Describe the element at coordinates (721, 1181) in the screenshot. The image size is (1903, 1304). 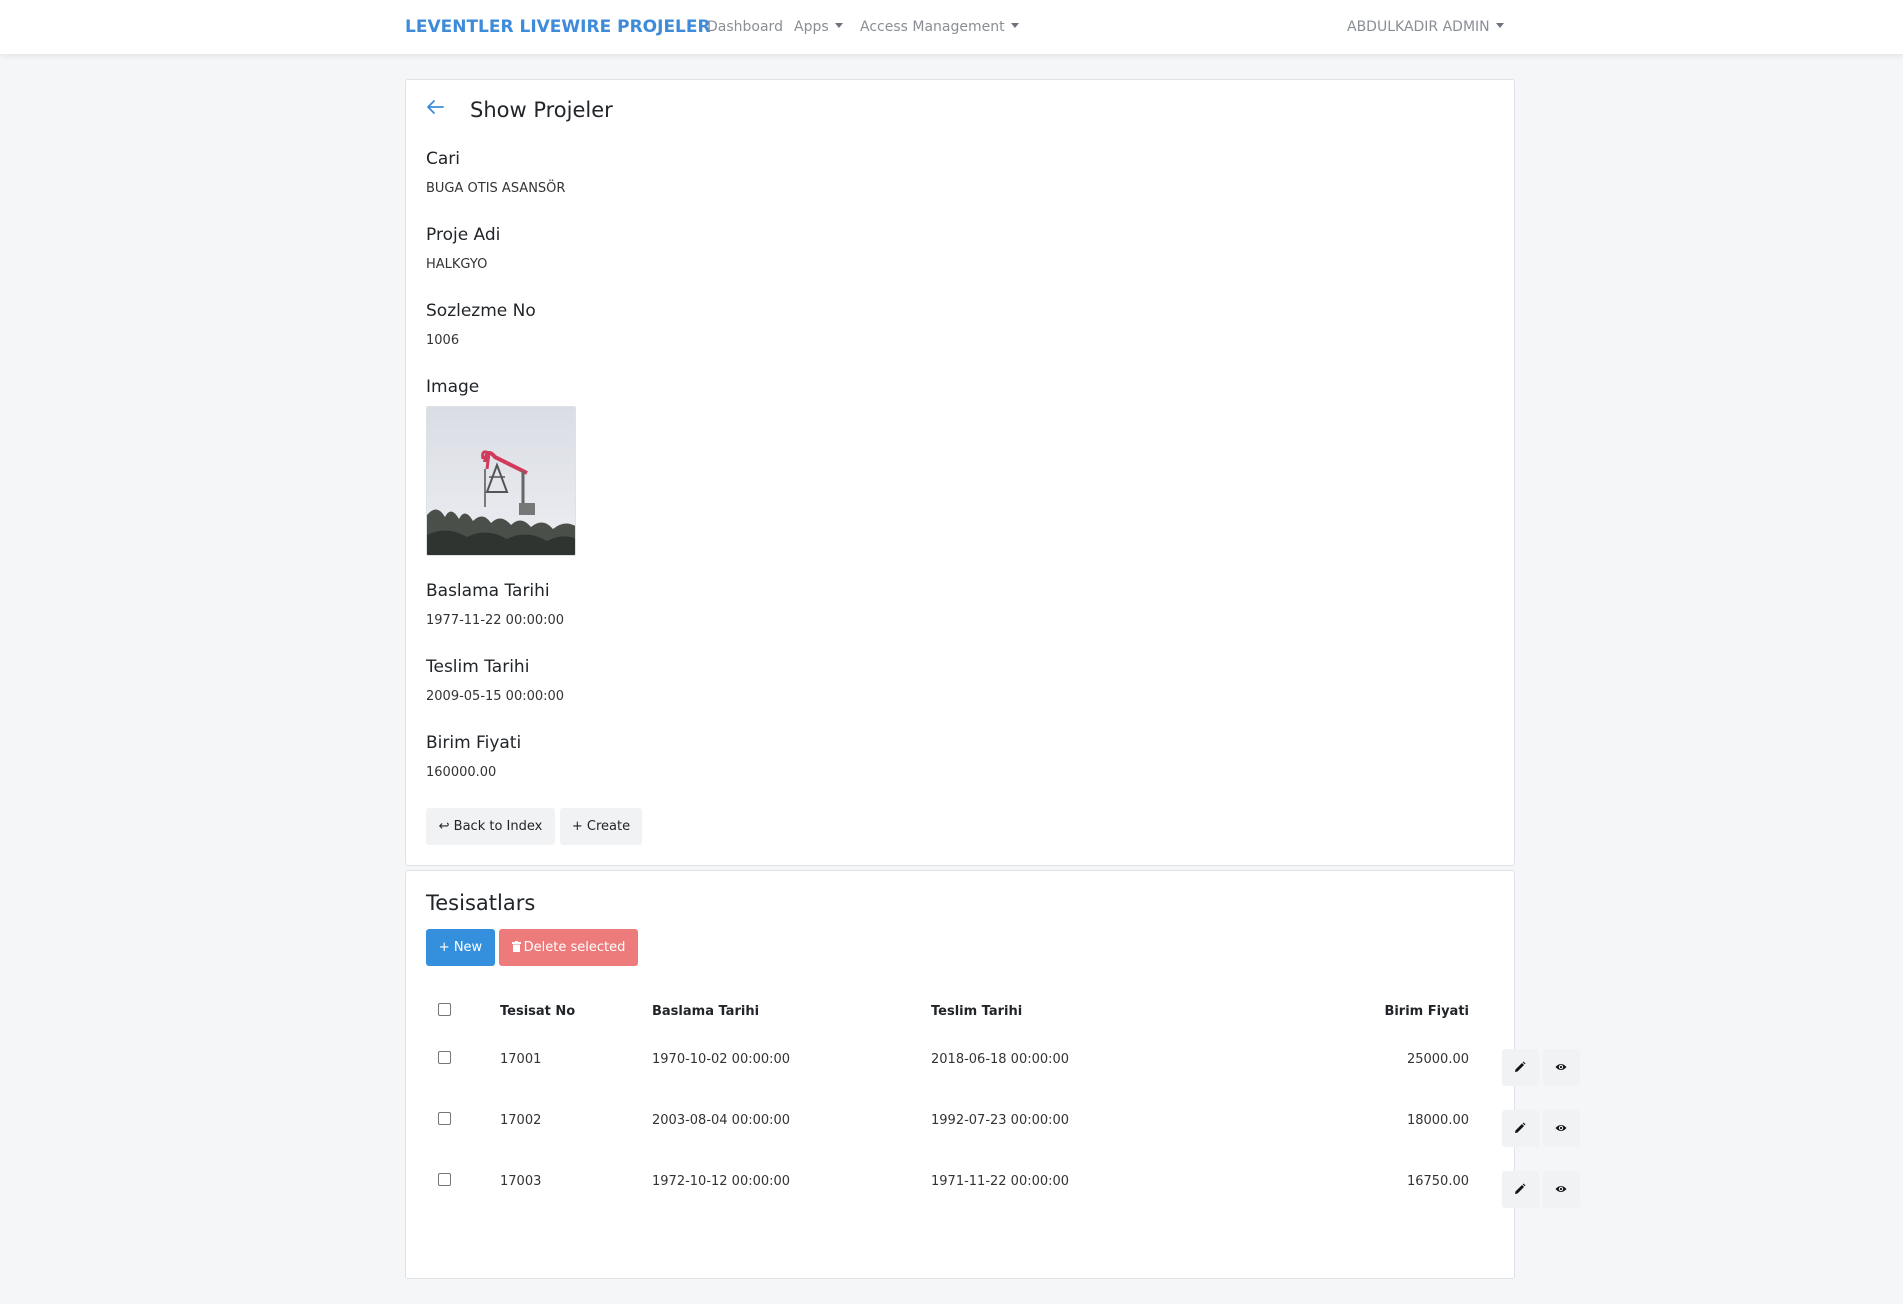
I see `cell-baslama-tarihi: 1972-10-12 00:00:00` at that location.